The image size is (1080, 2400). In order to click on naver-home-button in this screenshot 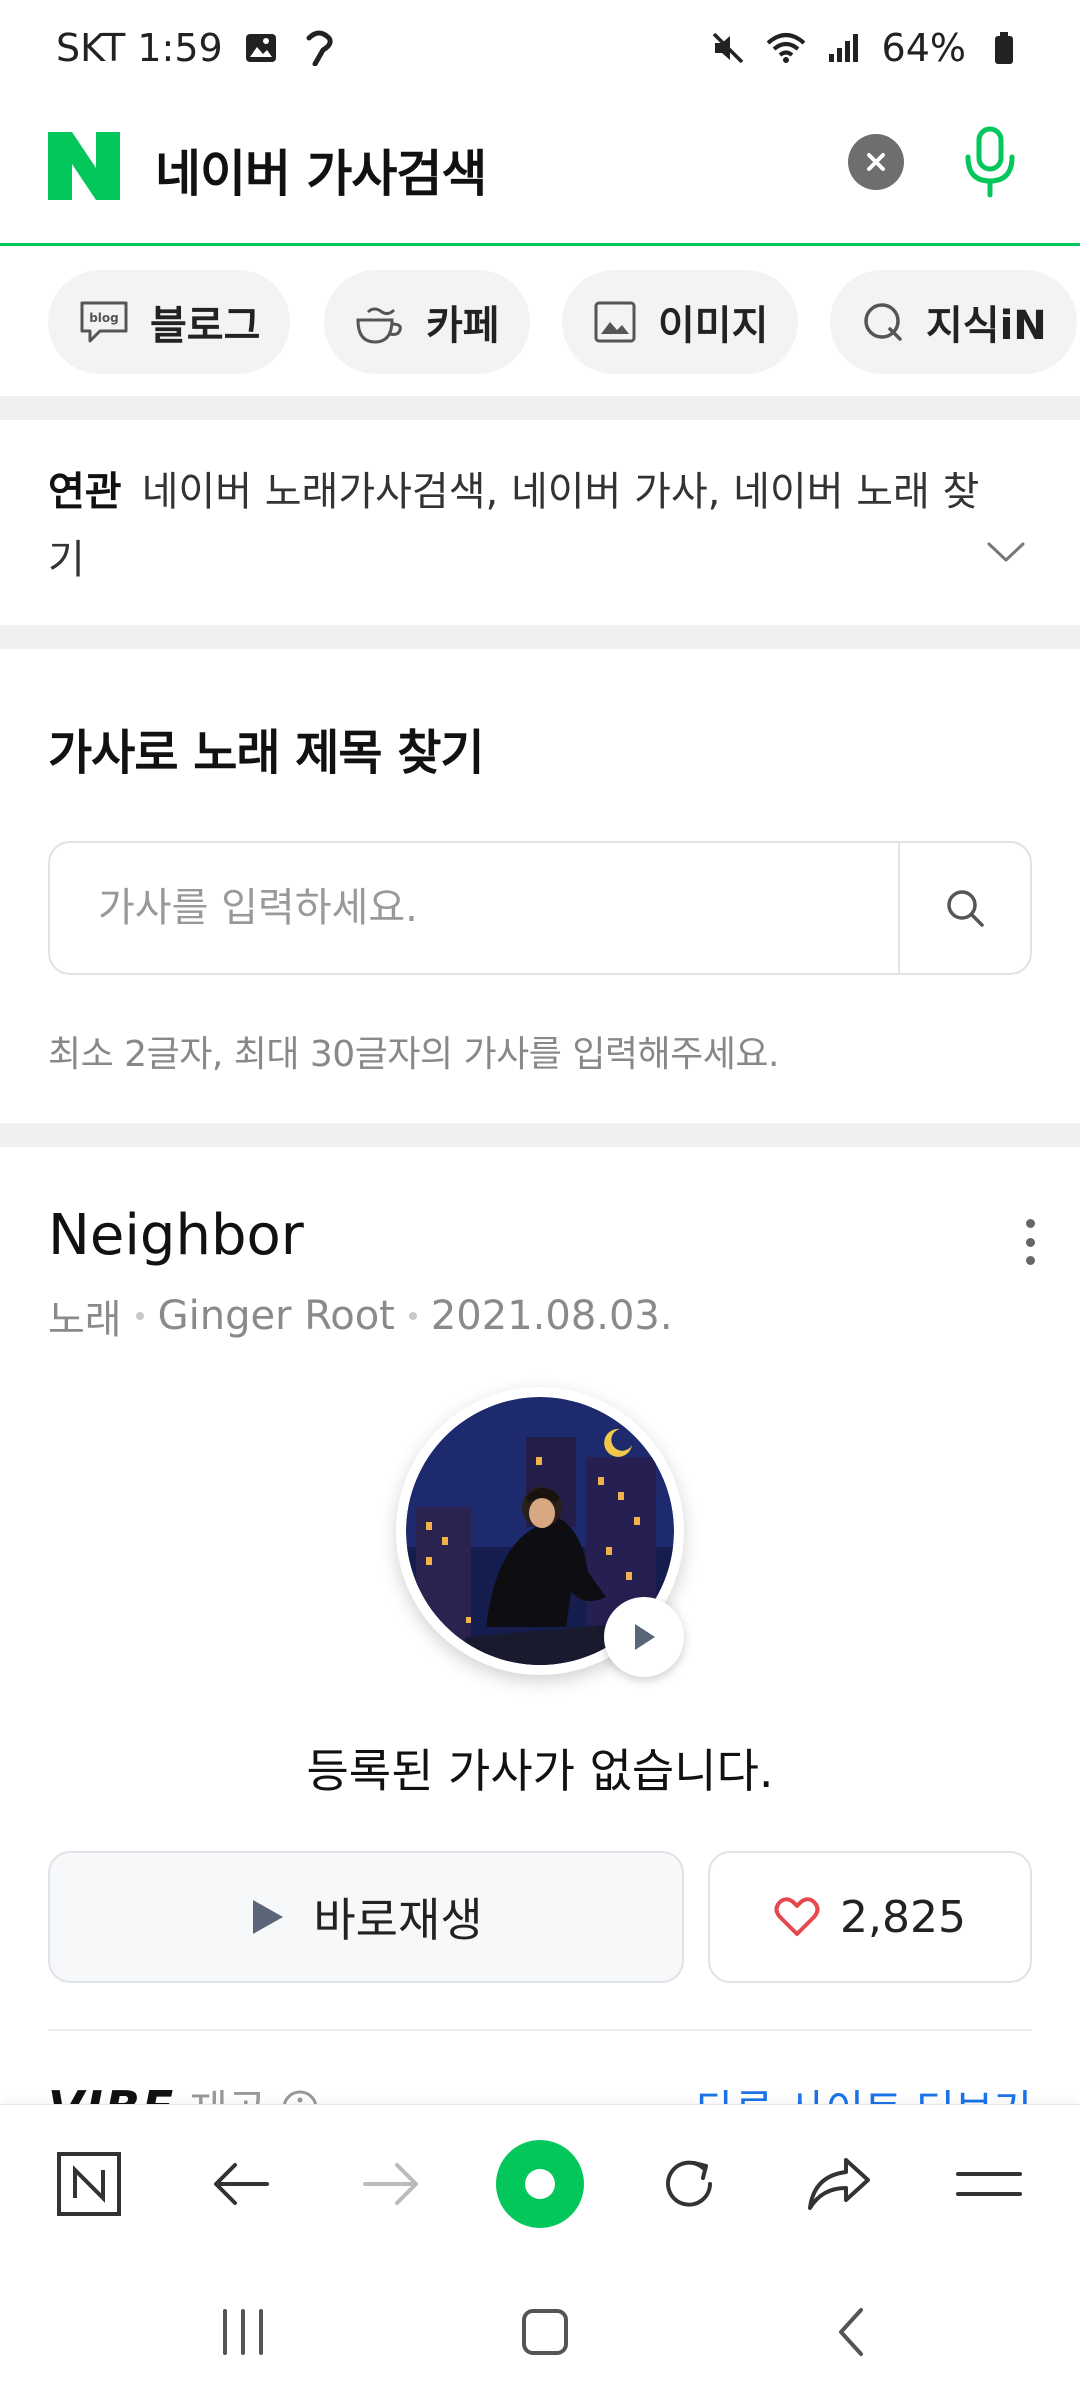, I will do `click(89, 2184)`.